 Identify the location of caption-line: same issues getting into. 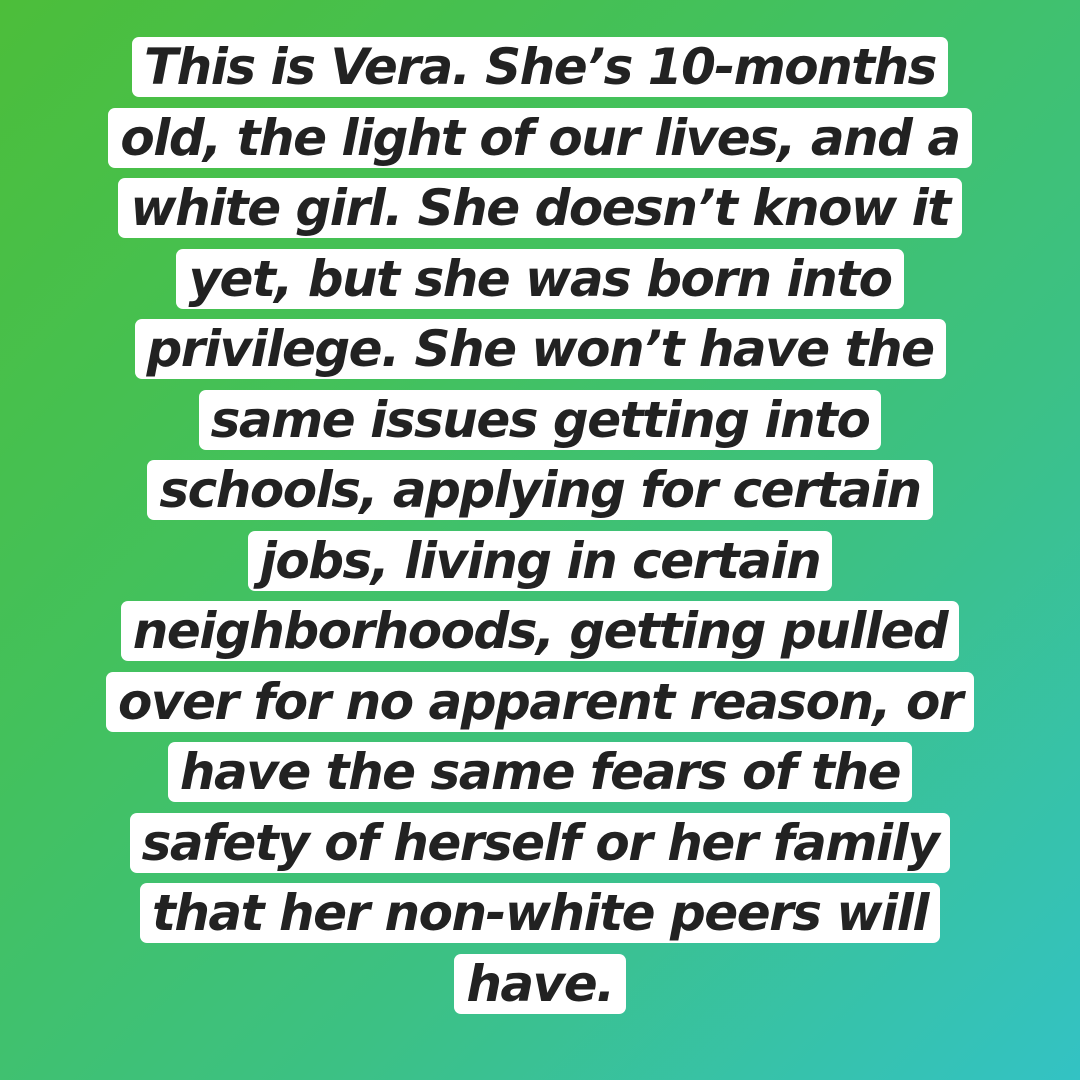
(540, 419).